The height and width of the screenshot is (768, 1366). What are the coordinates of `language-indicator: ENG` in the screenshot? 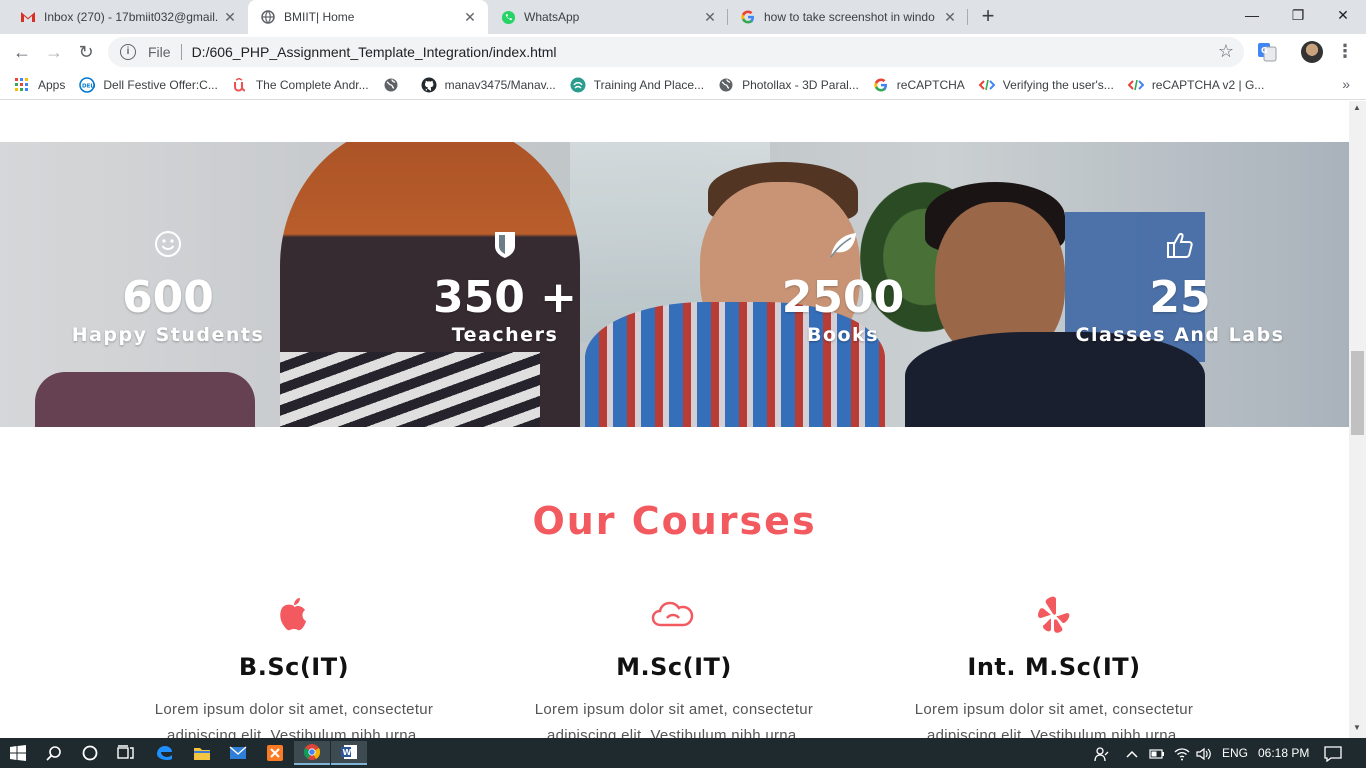 It's located at (1235, 753).